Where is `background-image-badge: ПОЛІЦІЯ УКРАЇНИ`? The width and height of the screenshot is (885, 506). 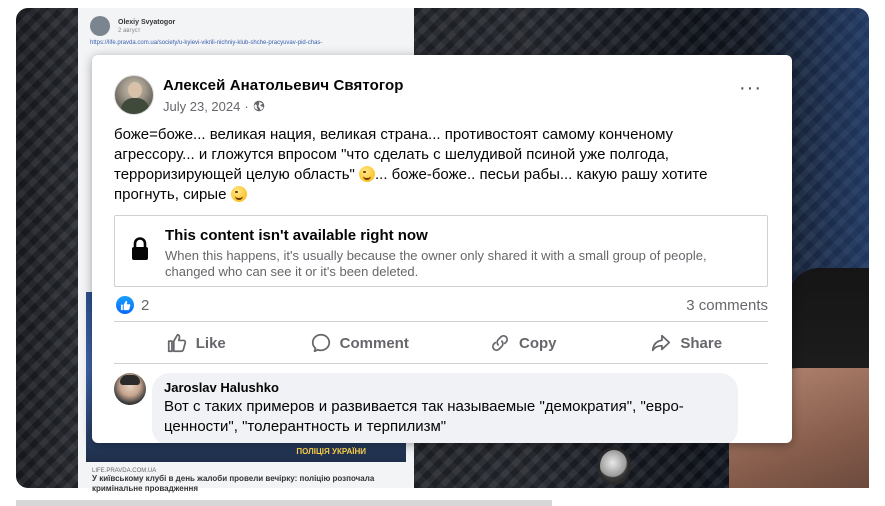 background-image-badge: ПОЛІЦІЯ УКРАЇНИ is located at coordinates (331, 451).